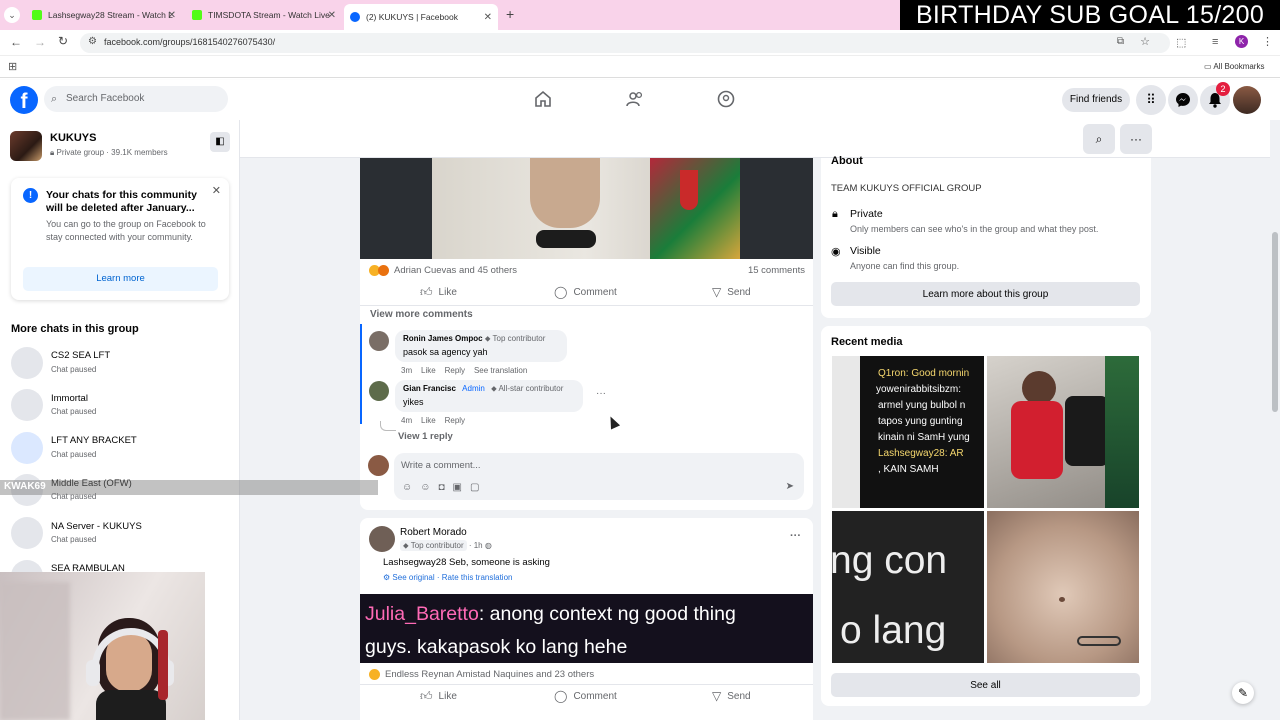 The width and height of the screenshot is (1280, 720). I want to click on bookmark-star-icon: ☆, so click(1145, 41).